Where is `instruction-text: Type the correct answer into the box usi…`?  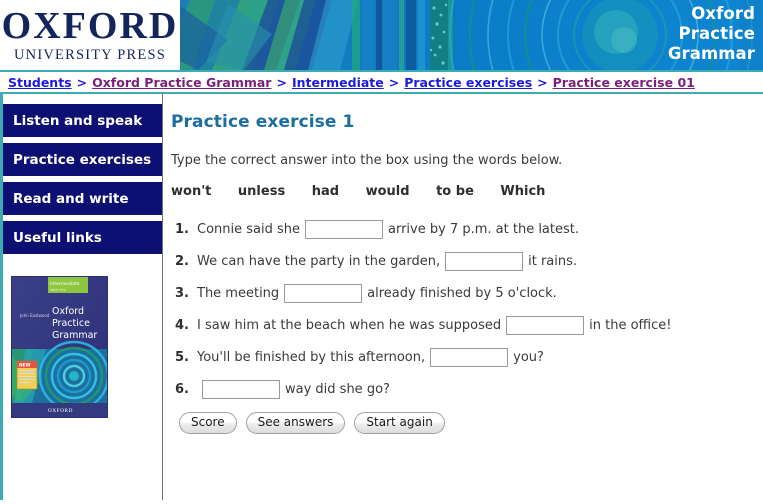 instruction-text: Type the correct answer into the box usi… is located at coordinates (367, 160).